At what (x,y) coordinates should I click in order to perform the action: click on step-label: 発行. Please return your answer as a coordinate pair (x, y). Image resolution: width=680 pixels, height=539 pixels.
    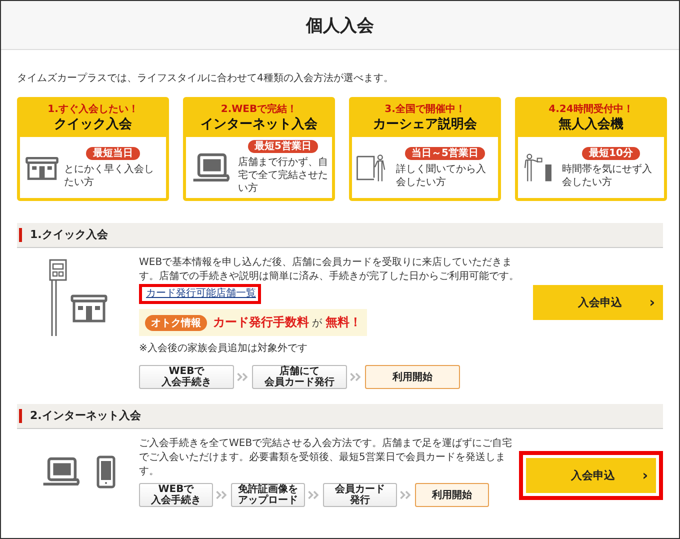
    Looking at the image, I should click on (360, 500).